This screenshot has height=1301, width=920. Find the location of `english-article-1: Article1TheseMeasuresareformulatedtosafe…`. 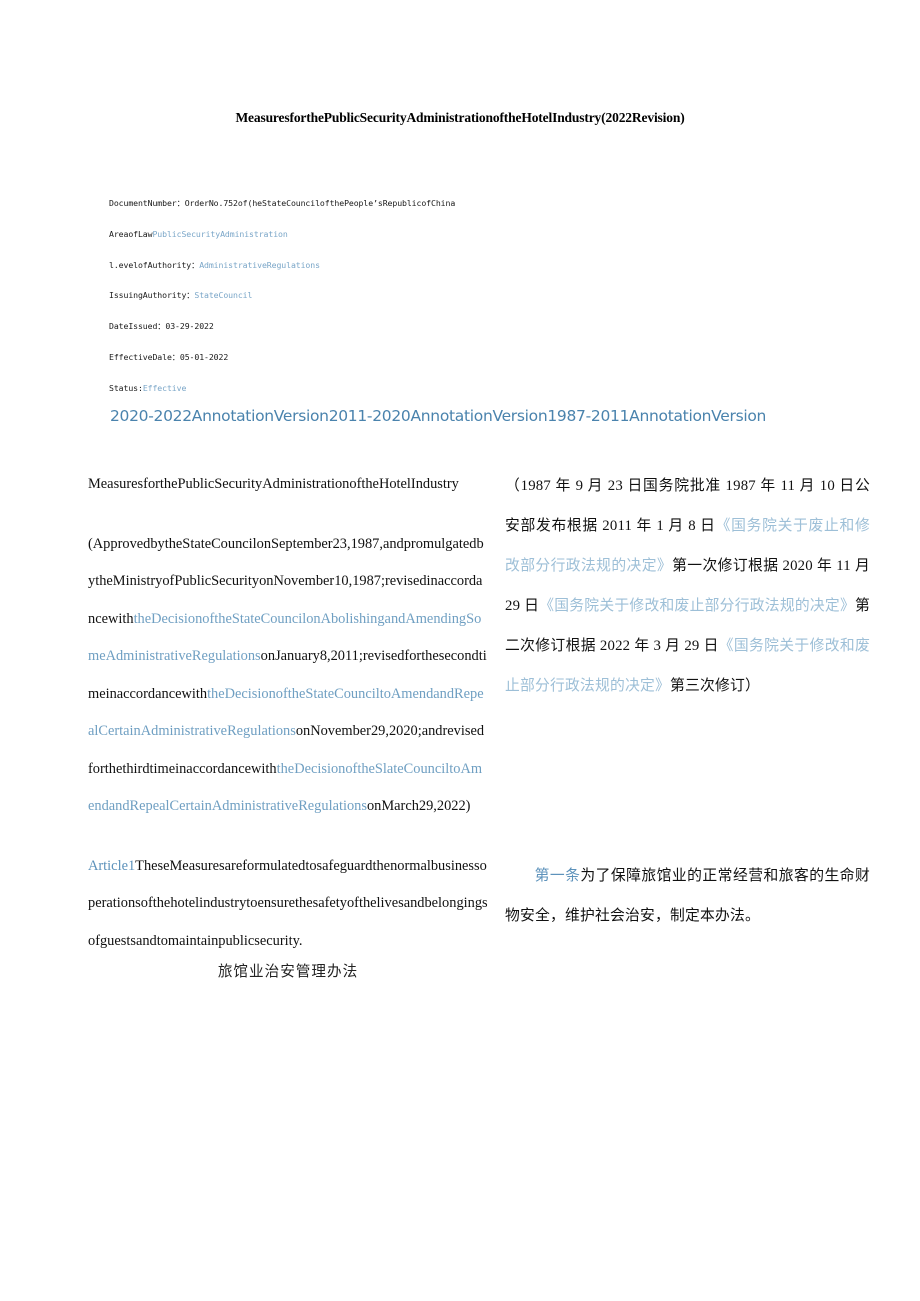

english-article-1: Article1TheseMeasuresareformulatedtosafe… is located at coordinates (288, 904).